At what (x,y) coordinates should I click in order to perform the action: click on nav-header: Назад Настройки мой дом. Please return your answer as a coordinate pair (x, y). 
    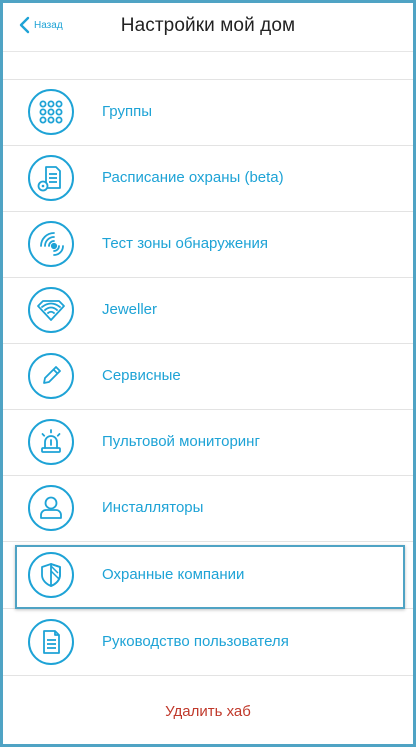
    Looking at the image, I should click on (208, 27).